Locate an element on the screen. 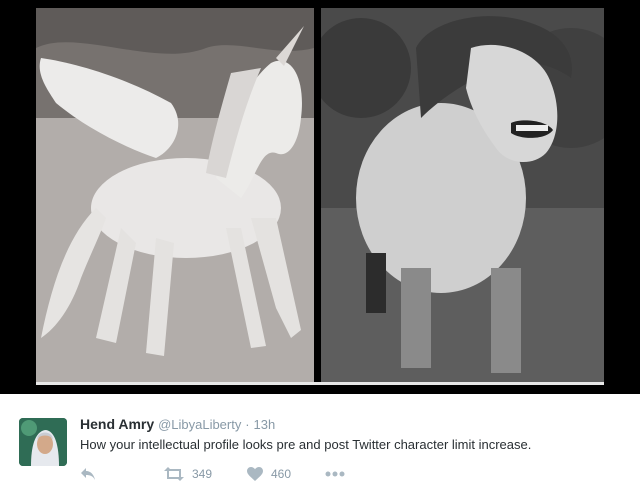  avatar-image is located at coordinates (43, 442).